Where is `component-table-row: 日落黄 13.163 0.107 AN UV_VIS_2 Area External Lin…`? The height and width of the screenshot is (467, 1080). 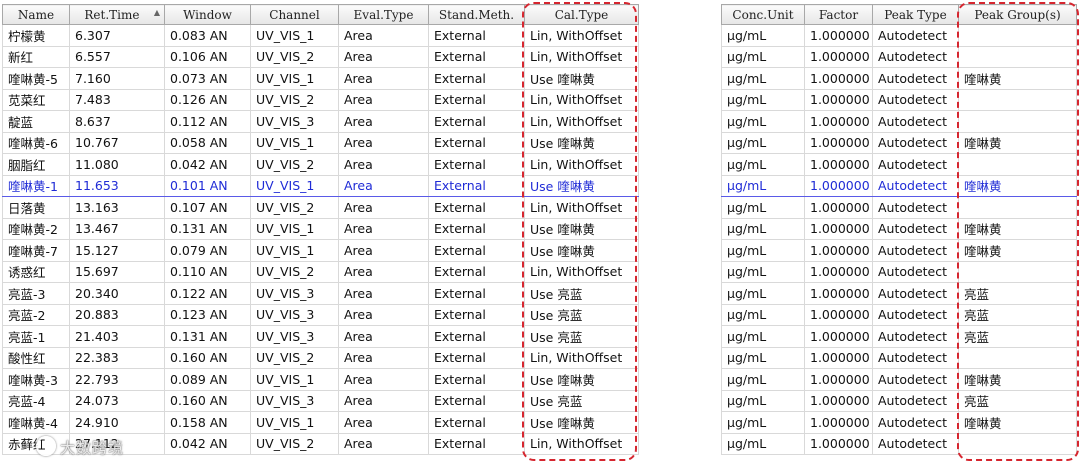
component-table-row: 日落黄 13.163 0.107 AN UV_VIS_2 Area External Lin… is located at coordinates (320, 207).